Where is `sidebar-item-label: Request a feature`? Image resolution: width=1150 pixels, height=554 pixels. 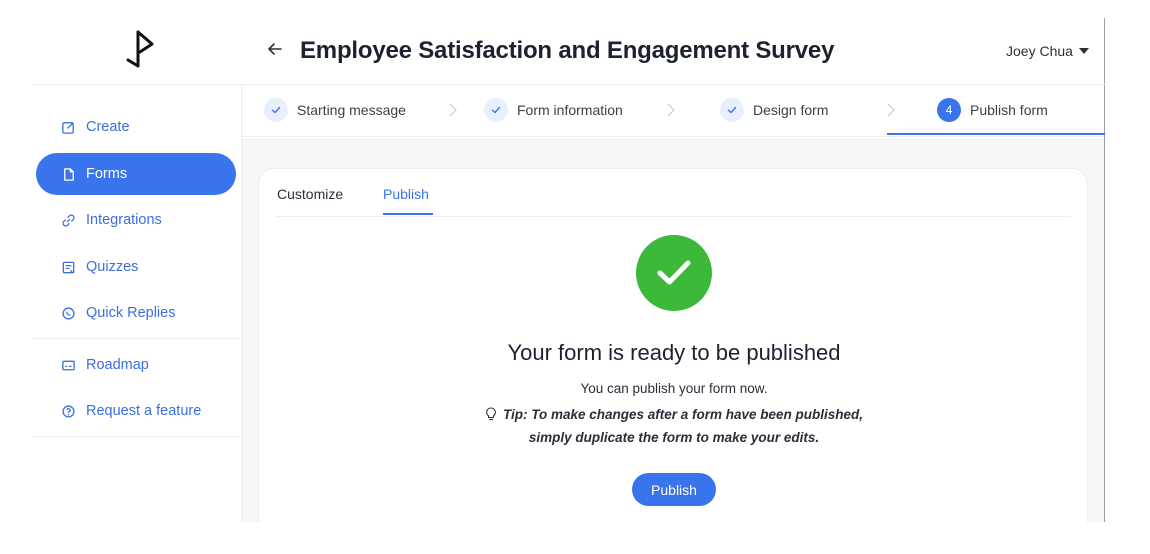 sidebar-item-label: Request a feature is located at coordinates (144, 411).